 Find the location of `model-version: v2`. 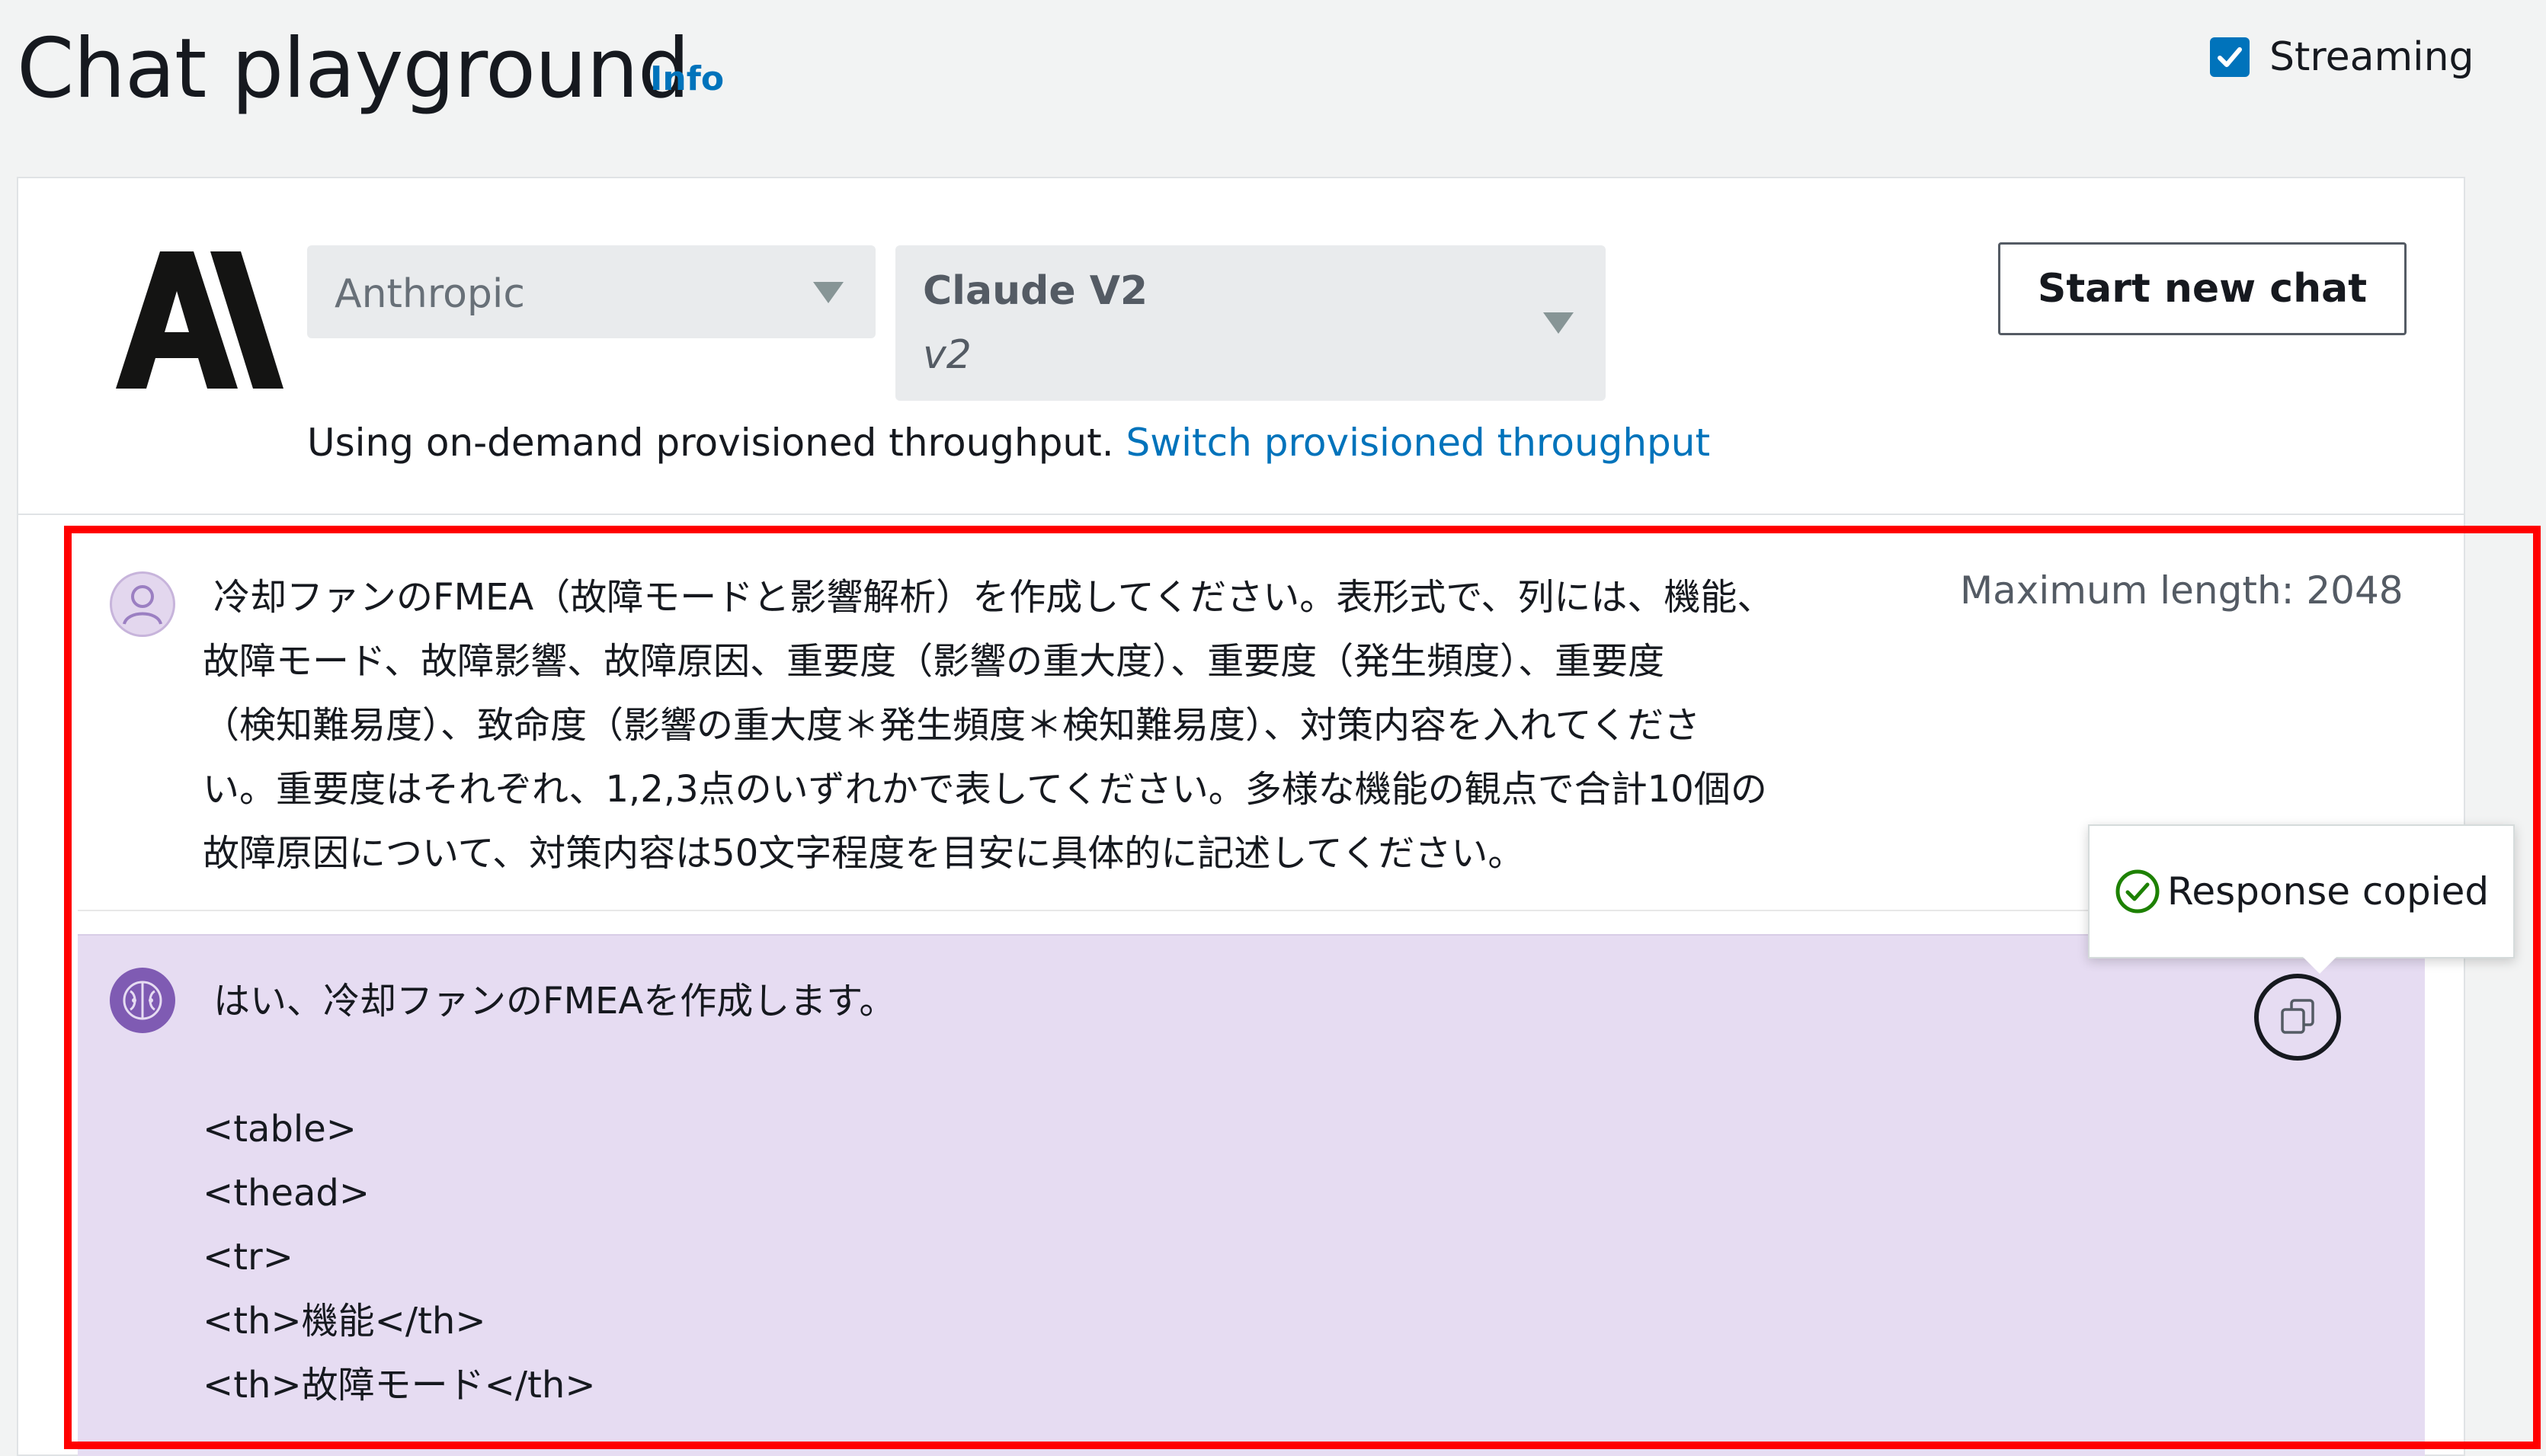

model-version: v2 is located at coordinates (947, 355).